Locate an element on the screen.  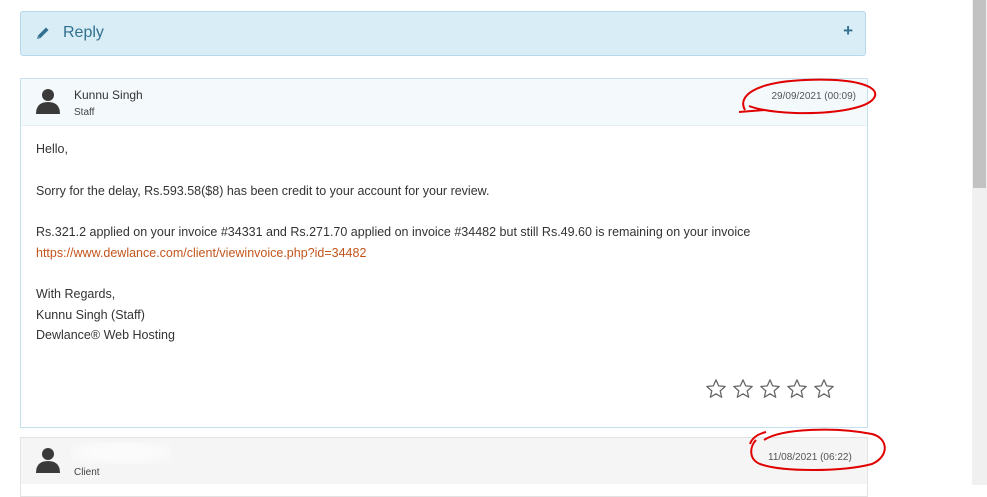
poster-name: Kunnu Singh is located at coordinates (108, 95).